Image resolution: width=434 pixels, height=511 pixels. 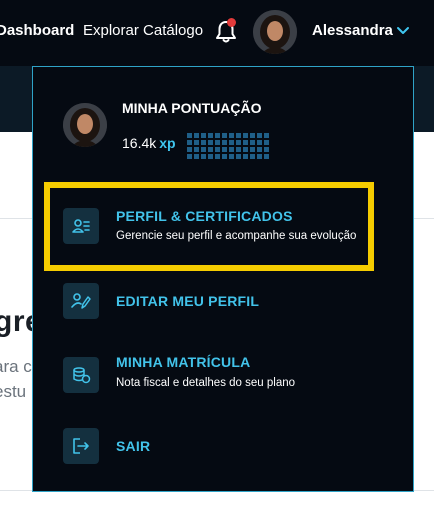 I want to click on xp-amount: 16.4k, so click(x=139, y=143).